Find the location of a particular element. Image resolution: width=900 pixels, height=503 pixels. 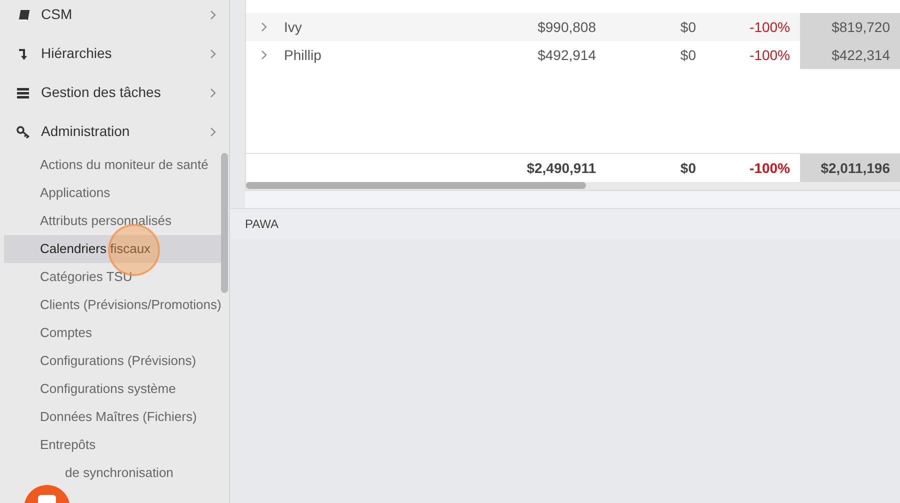

sidebar-menu-item: CSM is located at coordinates (114, 17).